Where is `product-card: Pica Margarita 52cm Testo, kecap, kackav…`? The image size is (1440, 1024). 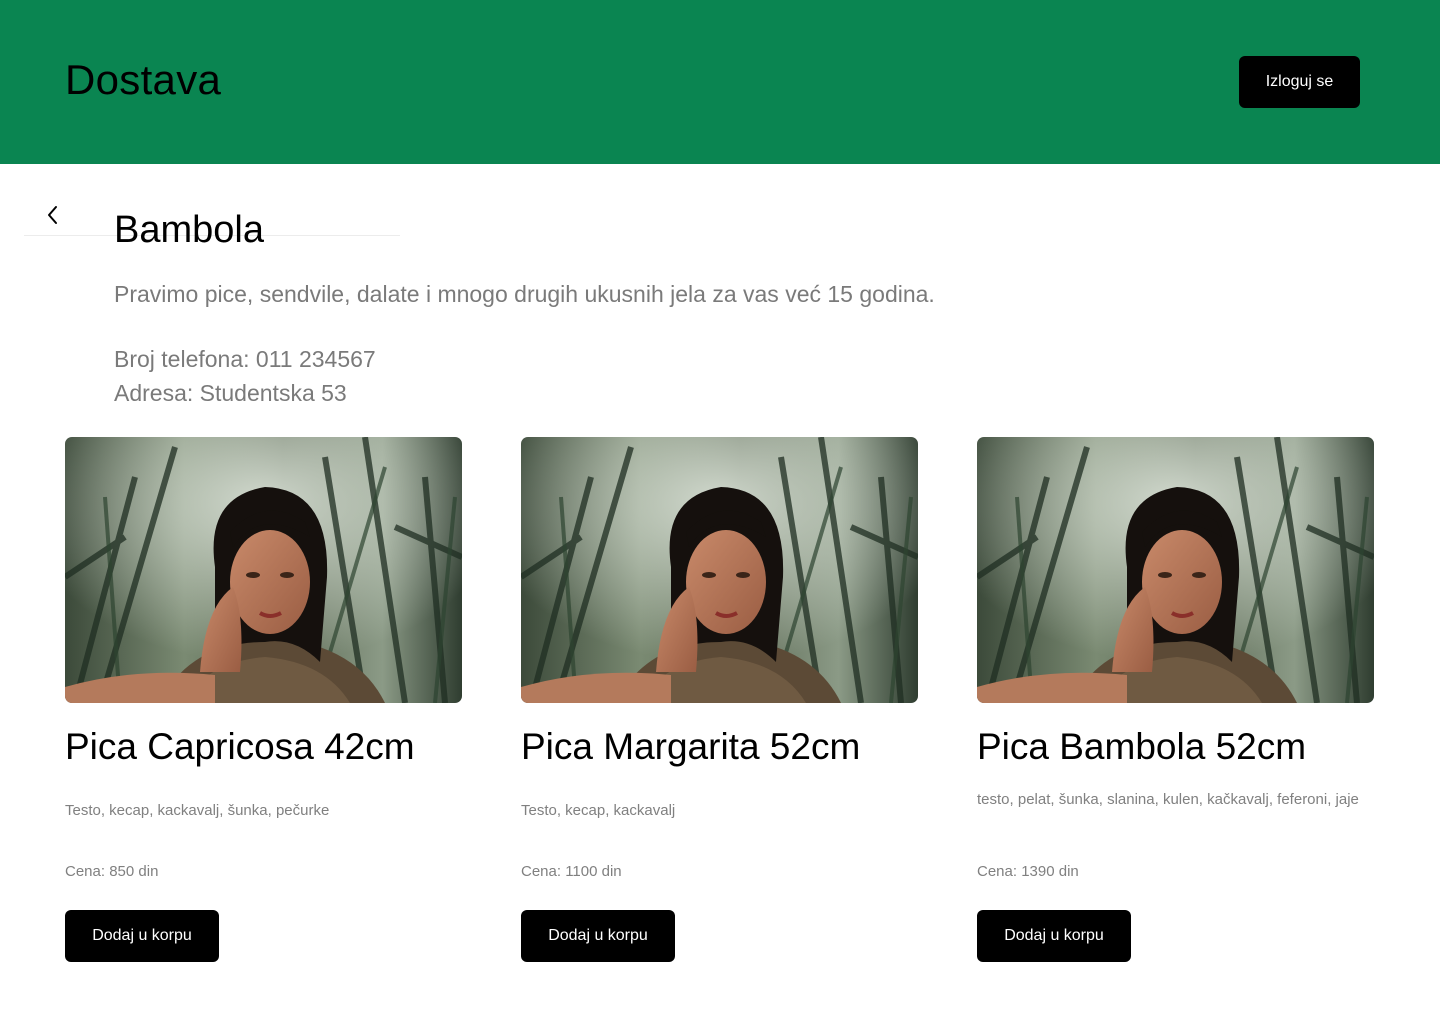
product-card: Pica Margarita 52cm Testo, kecap, kackav… is located at coordinates (719, 707).